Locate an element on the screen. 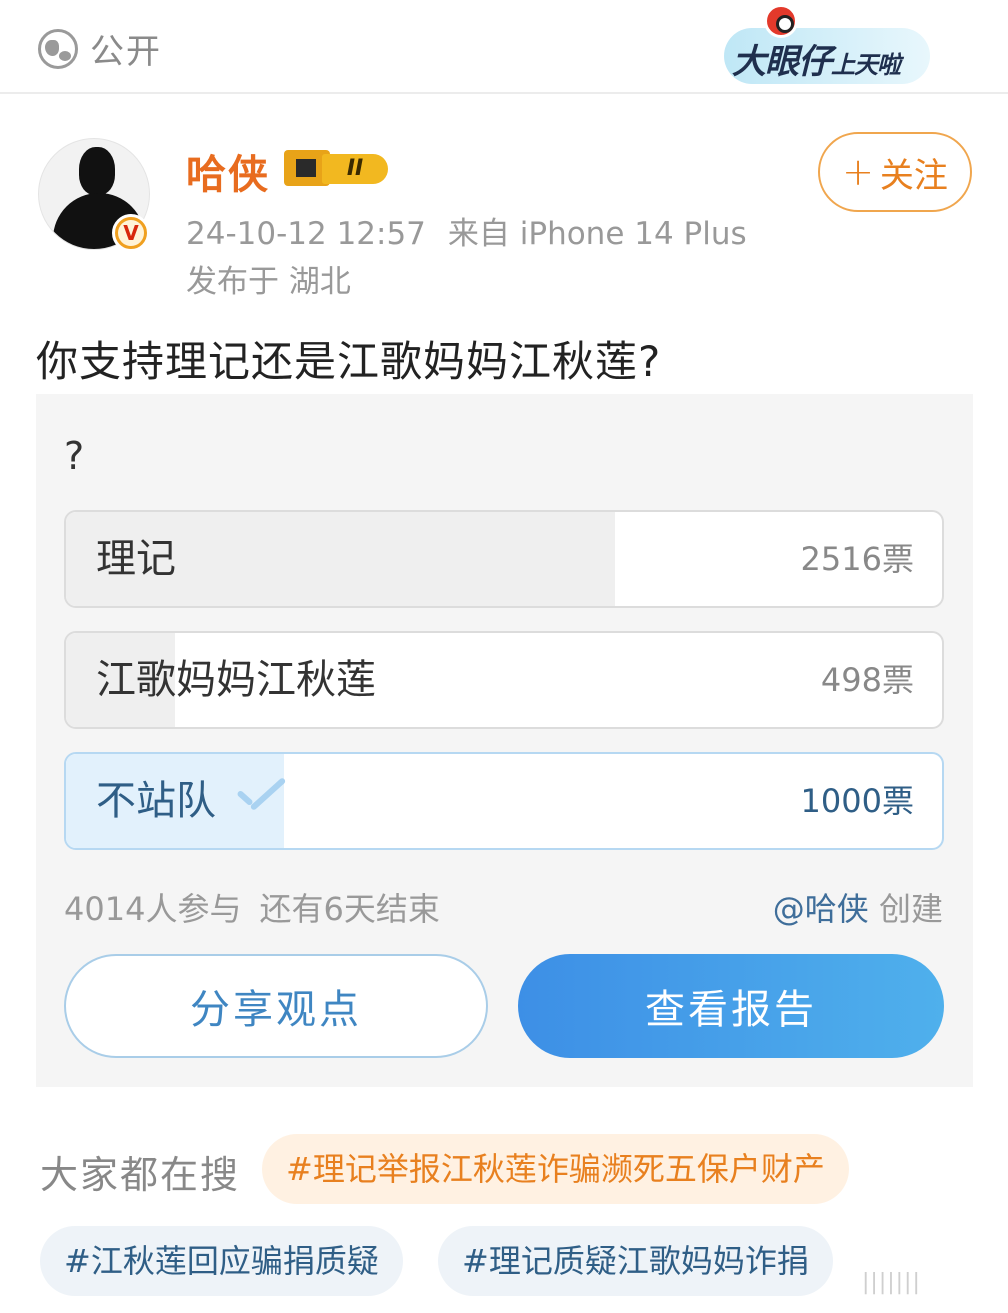 This screenshot has height=1313, width=1008. trending-tag: #江秋莲回应骗捐质疑 is located at coordinates (221, 1261).